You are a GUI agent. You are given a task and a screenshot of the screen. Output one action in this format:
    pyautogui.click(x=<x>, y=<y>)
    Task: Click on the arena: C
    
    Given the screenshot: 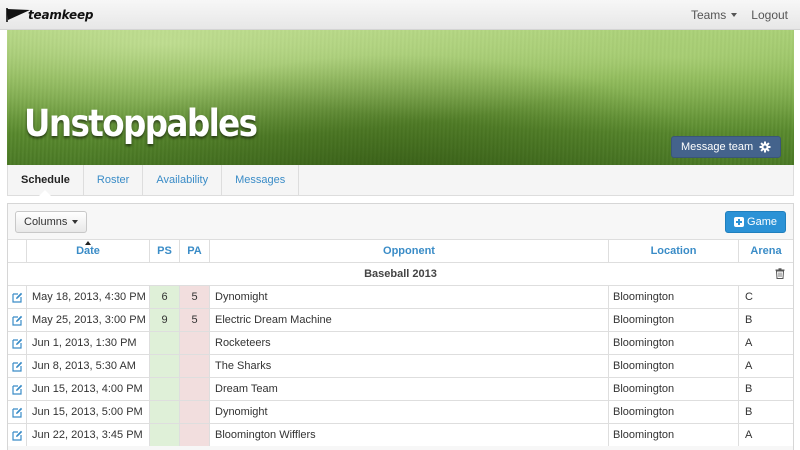 What is the action you would take?
    pyautogui.click(x=749, y=297)
    